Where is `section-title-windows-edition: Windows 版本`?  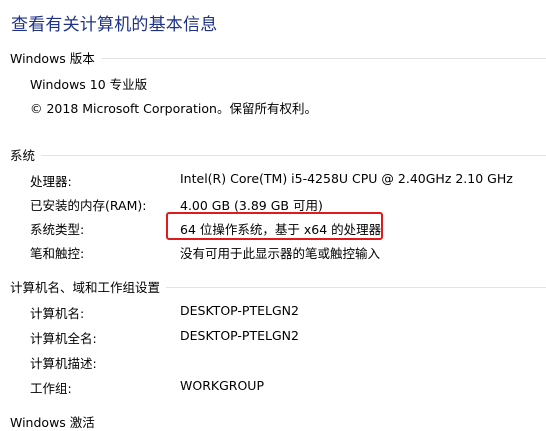 section-title-windows-edition: Windows 版本 is located at coordinates (52, 58).